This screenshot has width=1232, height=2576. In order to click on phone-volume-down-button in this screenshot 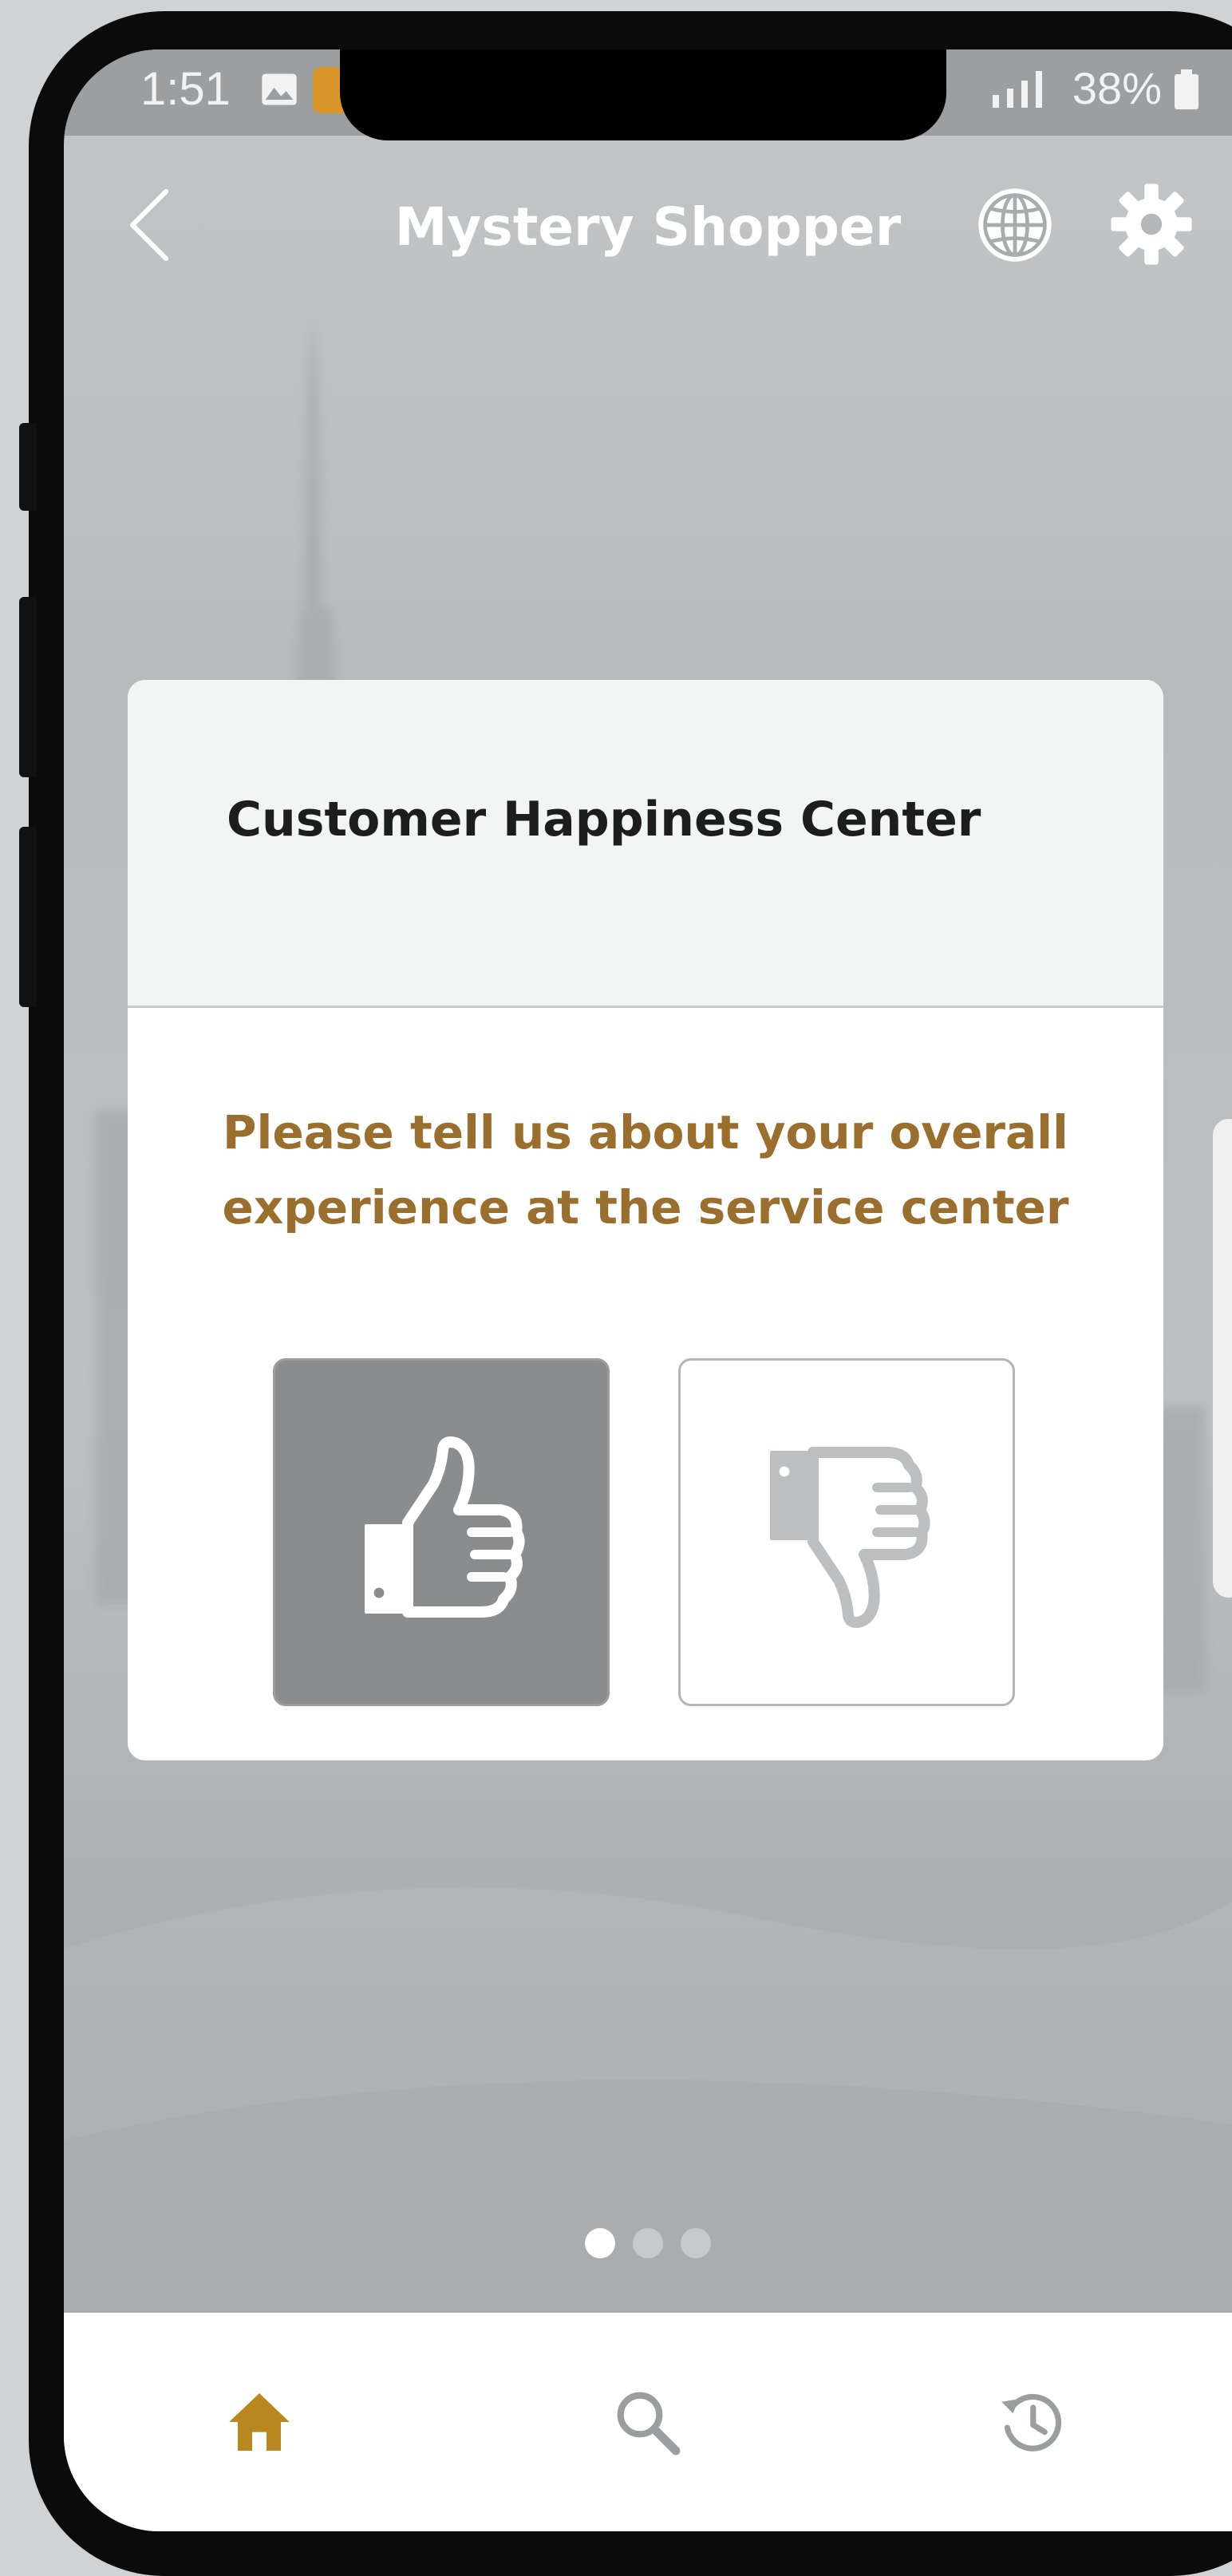, I will do `click(28, 917)`.